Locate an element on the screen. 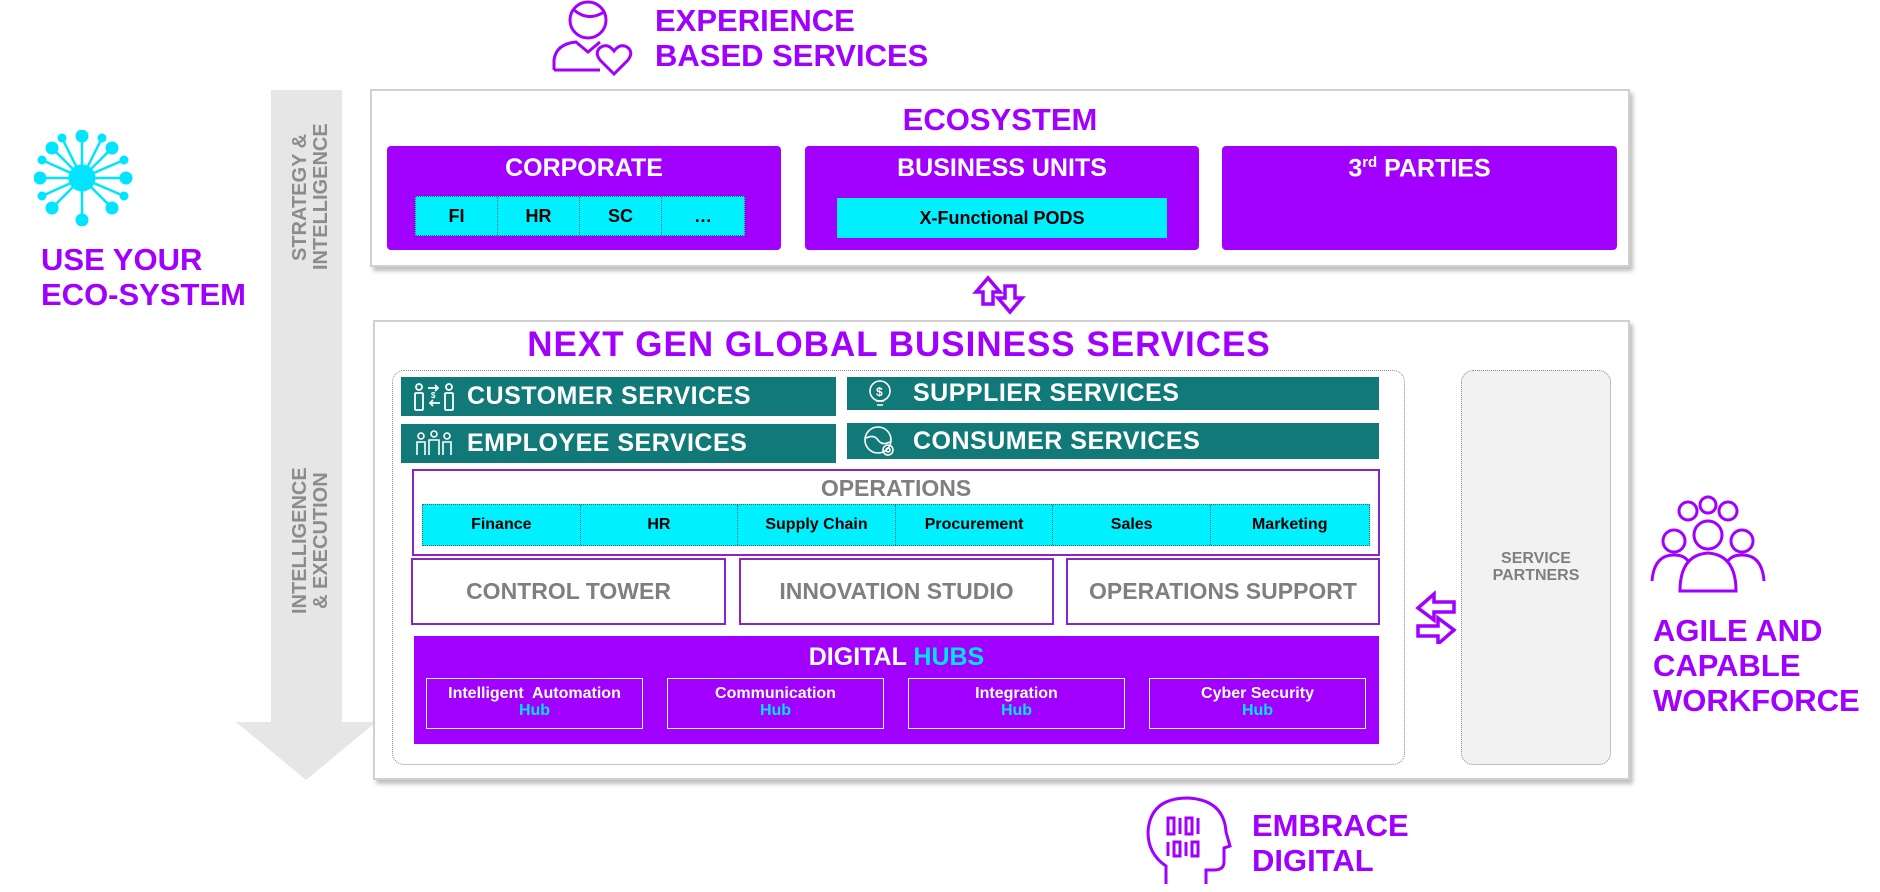 The width and height of the screenshot is (1880, 892). workforce-group-icon is located at coordinates (1708, 545).